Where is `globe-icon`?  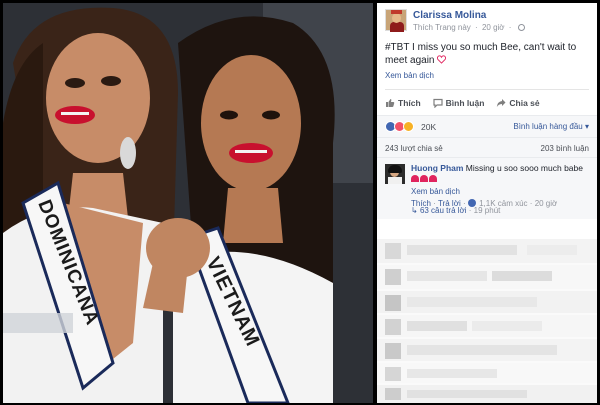 globe-icon is located at coordinates (521, 27).